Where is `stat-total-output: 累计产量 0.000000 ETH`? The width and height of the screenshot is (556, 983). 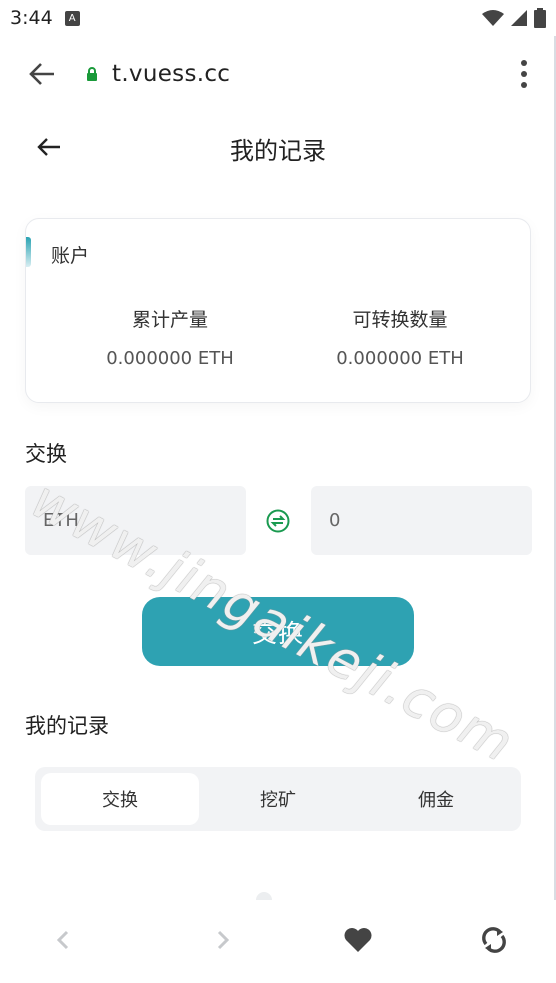
stat-total-output: 累计产量 0.000000 ETH is located at coordinates (170, 337).